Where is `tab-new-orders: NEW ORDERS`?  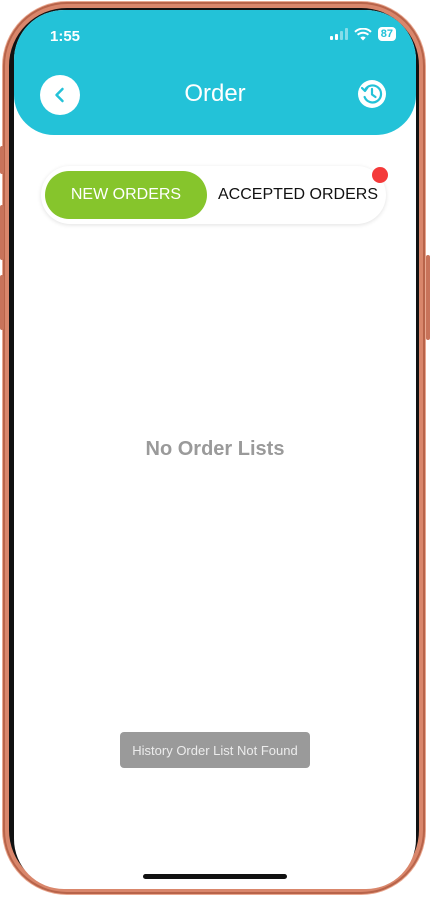
tab-new-orders: NEW ORDERS is located at coordinates (126, 195).